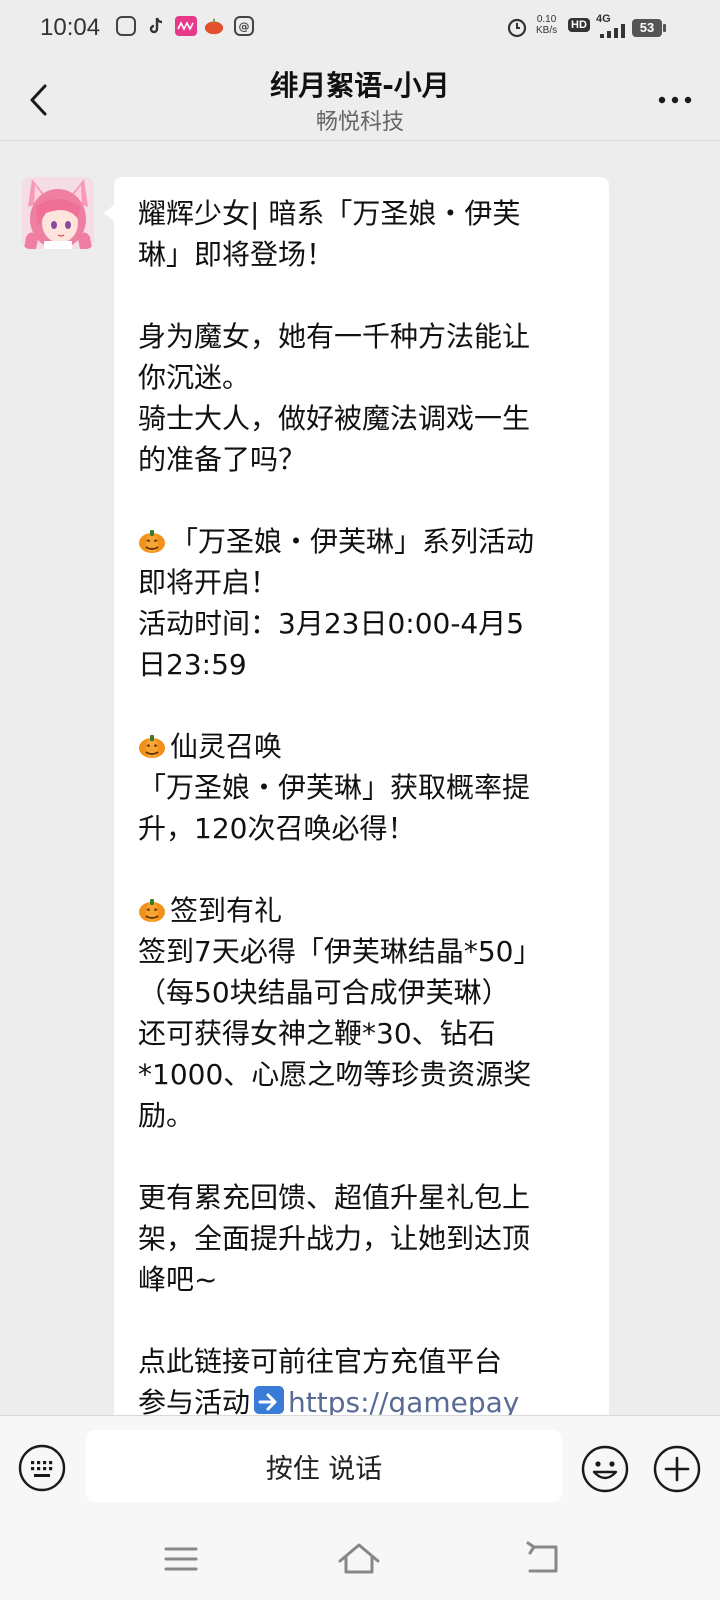  Describe the element at coordinates (329, 213) in the screenshot. I see `message-line: 耀辉少女| 暗系「万圣娘・伊芙` at that location.